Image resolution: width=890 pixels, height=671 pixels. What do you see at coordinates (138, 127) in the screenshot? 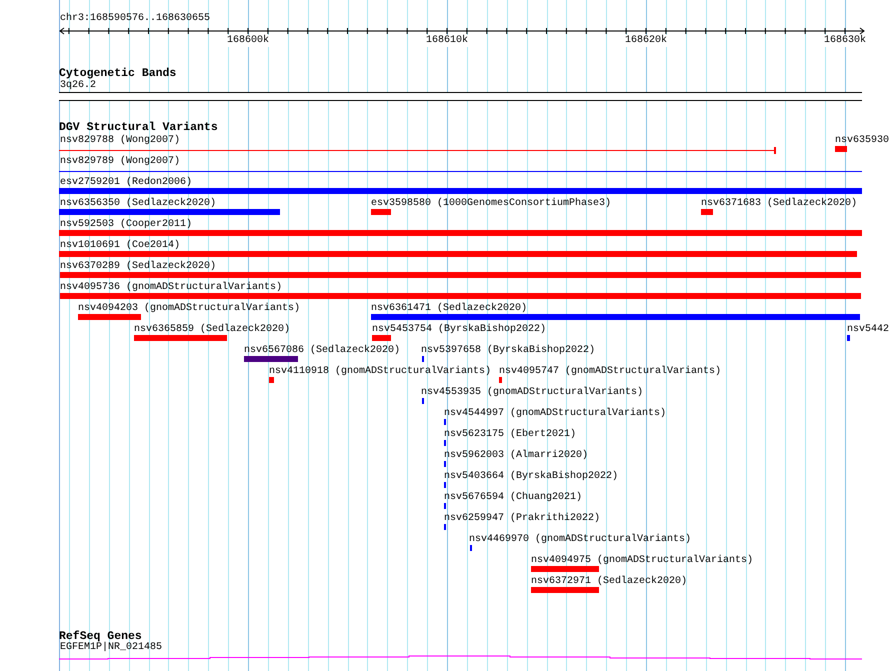
I see `track-title: DGV Structural Variants` at bounding box center [138, 127].